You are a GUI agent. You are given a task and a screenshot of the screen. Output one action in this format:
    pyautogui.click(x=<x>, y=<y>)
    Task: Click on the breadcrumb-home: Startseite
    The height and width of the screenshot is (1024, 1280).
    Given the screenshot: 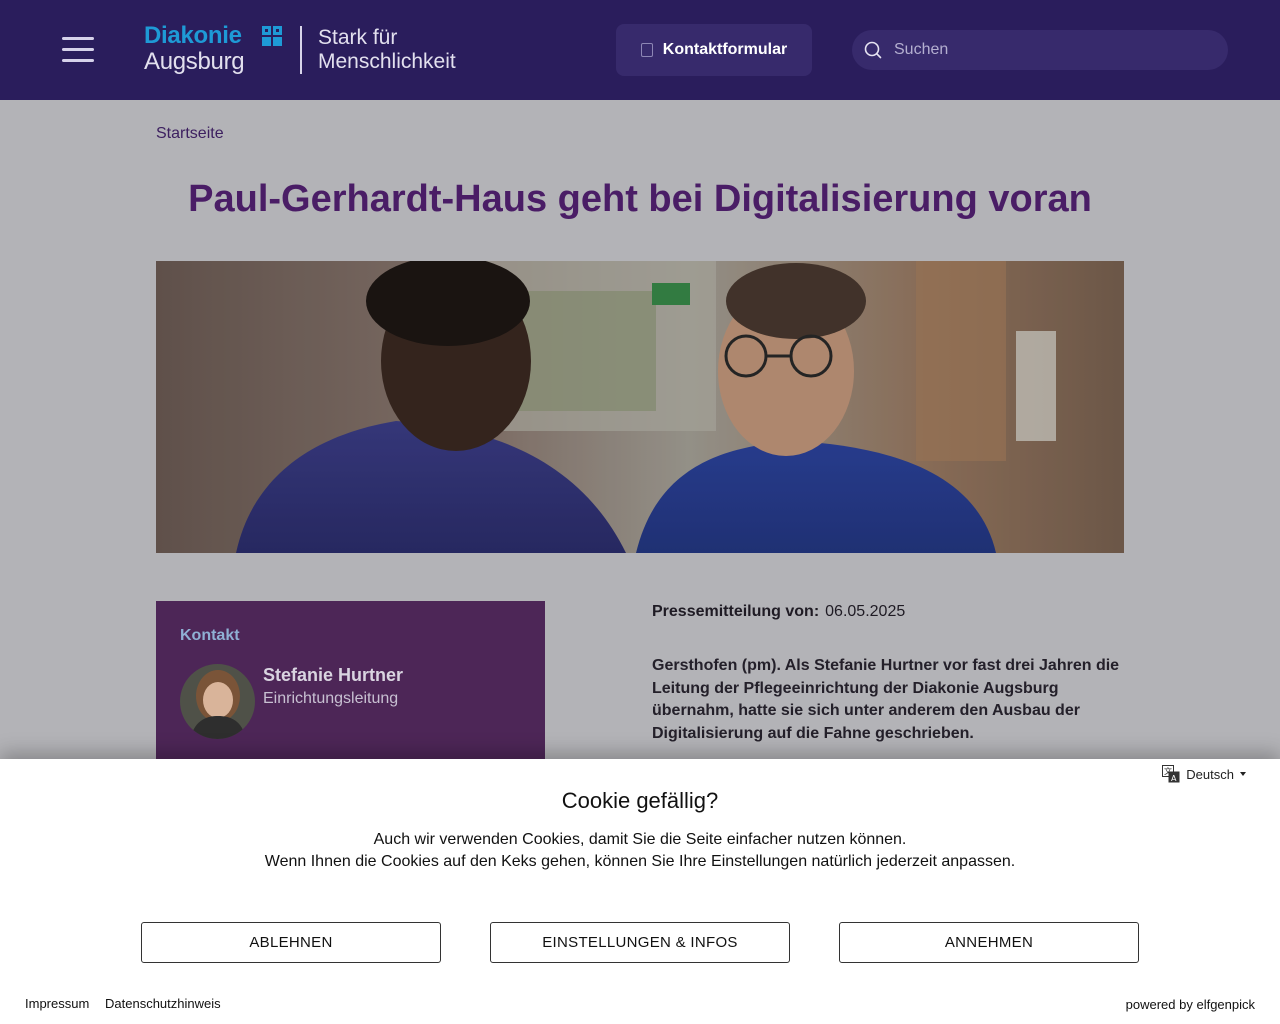 What is the action you would take?
    pyautogui.click(x=190, y=134)
    